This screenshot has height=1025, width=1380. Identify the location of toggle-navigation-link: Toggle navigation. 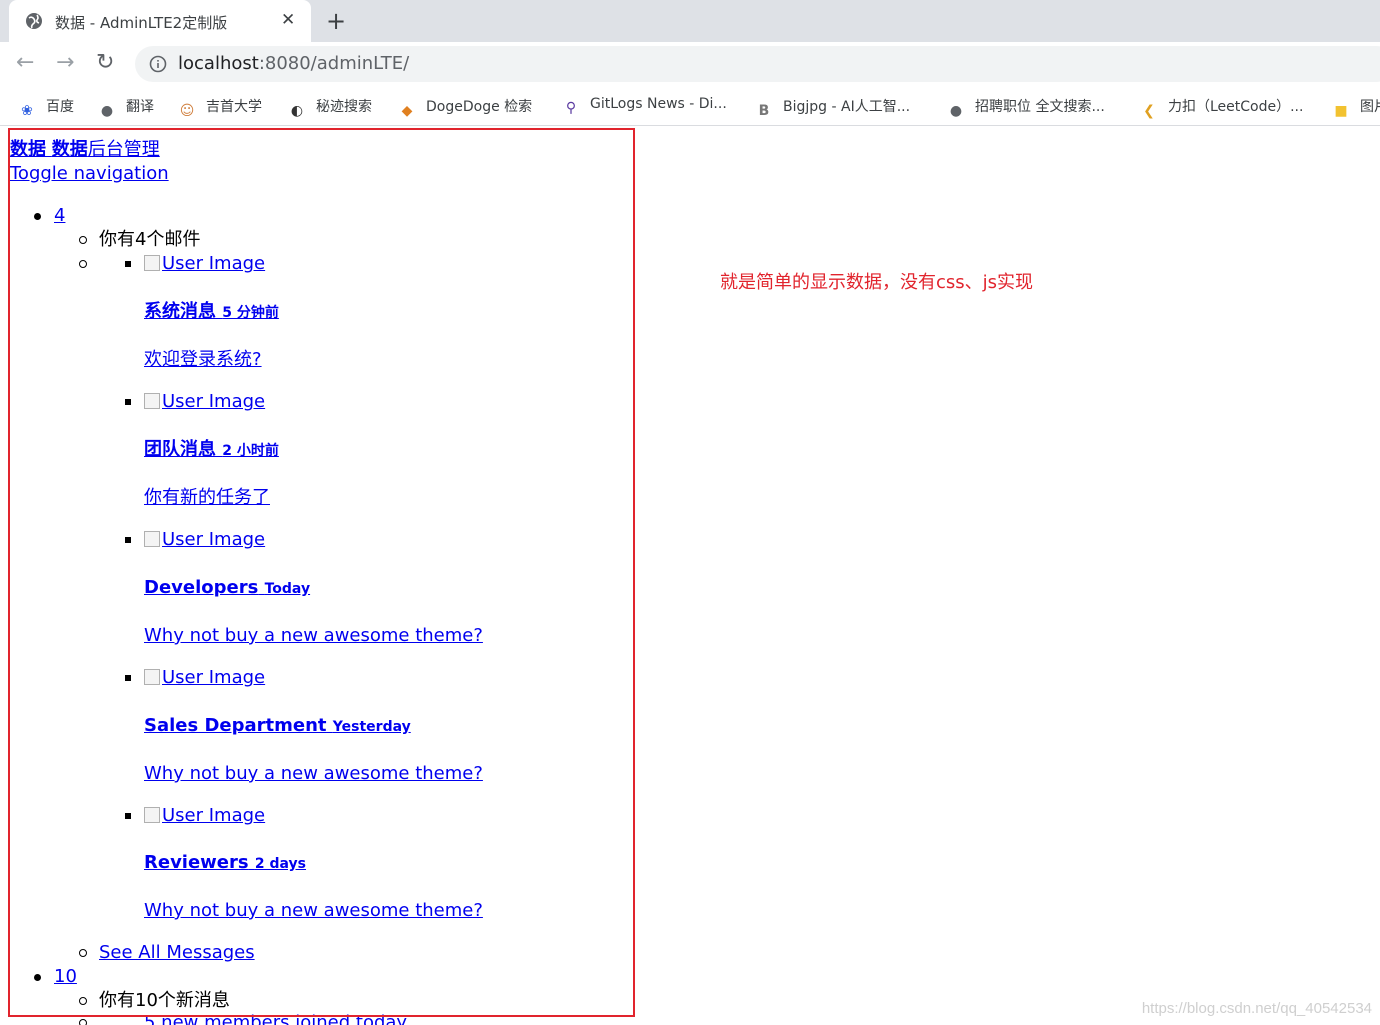
(89, 174).